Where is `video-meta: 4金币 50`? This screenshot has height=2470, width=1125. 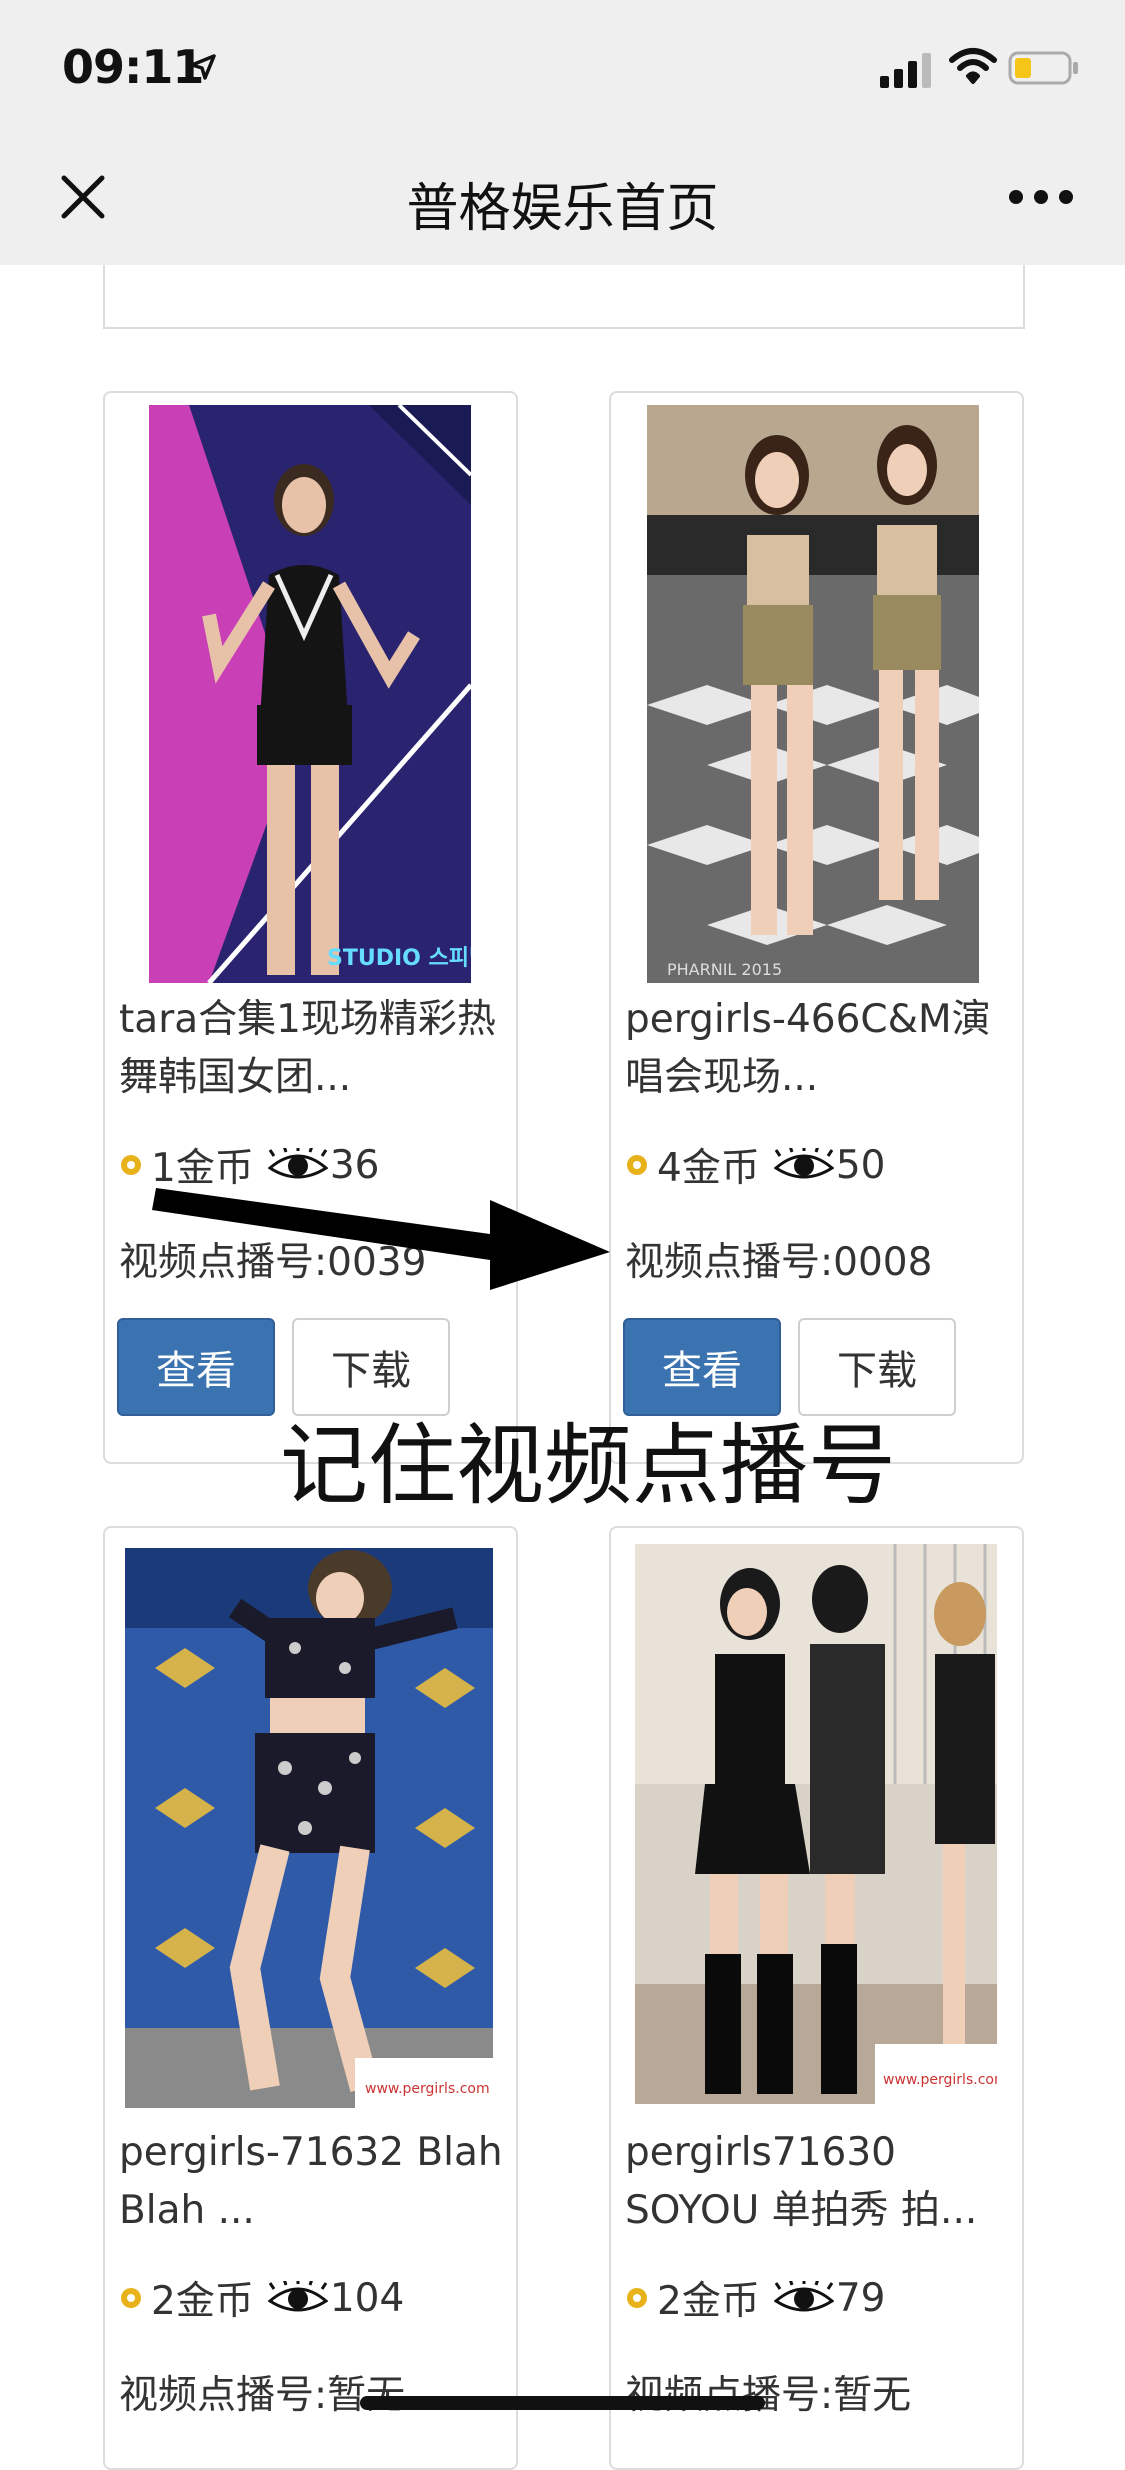 video-meta: 4金币 50 is located at coordinates (755, 1165).